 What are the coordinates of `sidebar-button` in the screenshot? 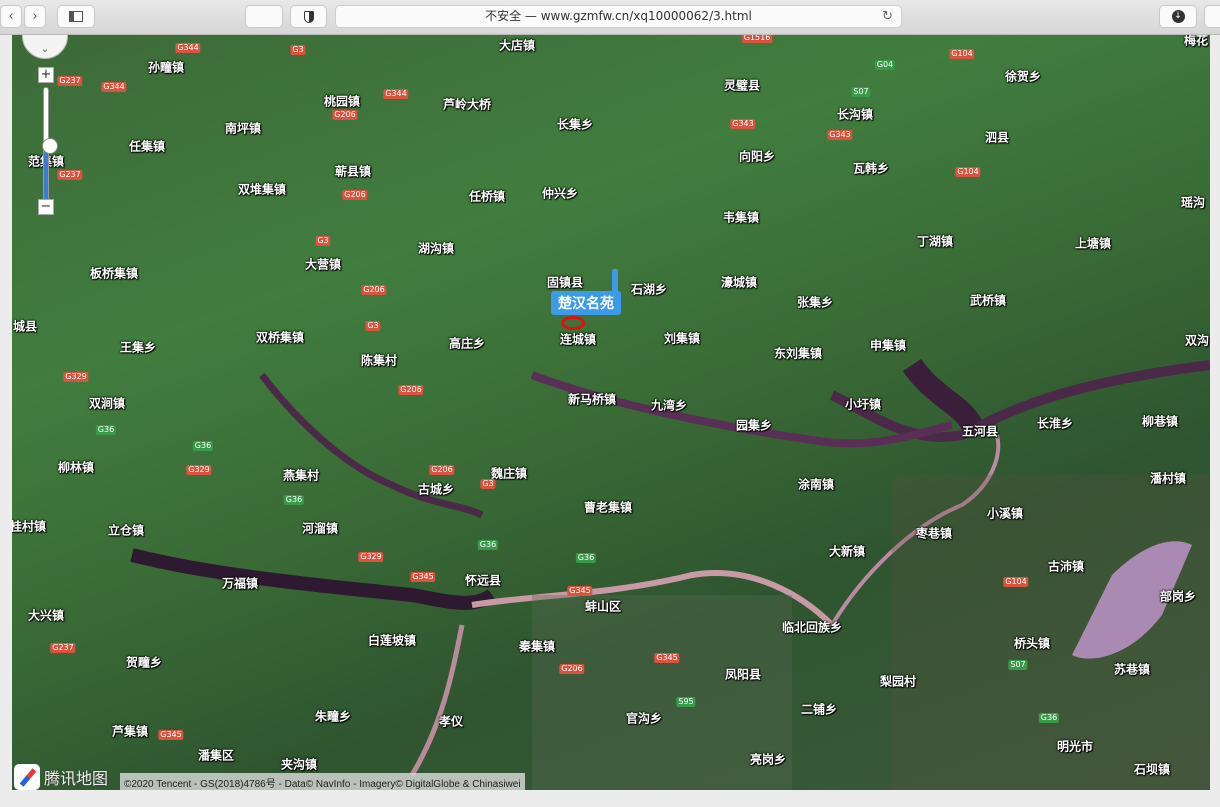 It's located at (76, 16).